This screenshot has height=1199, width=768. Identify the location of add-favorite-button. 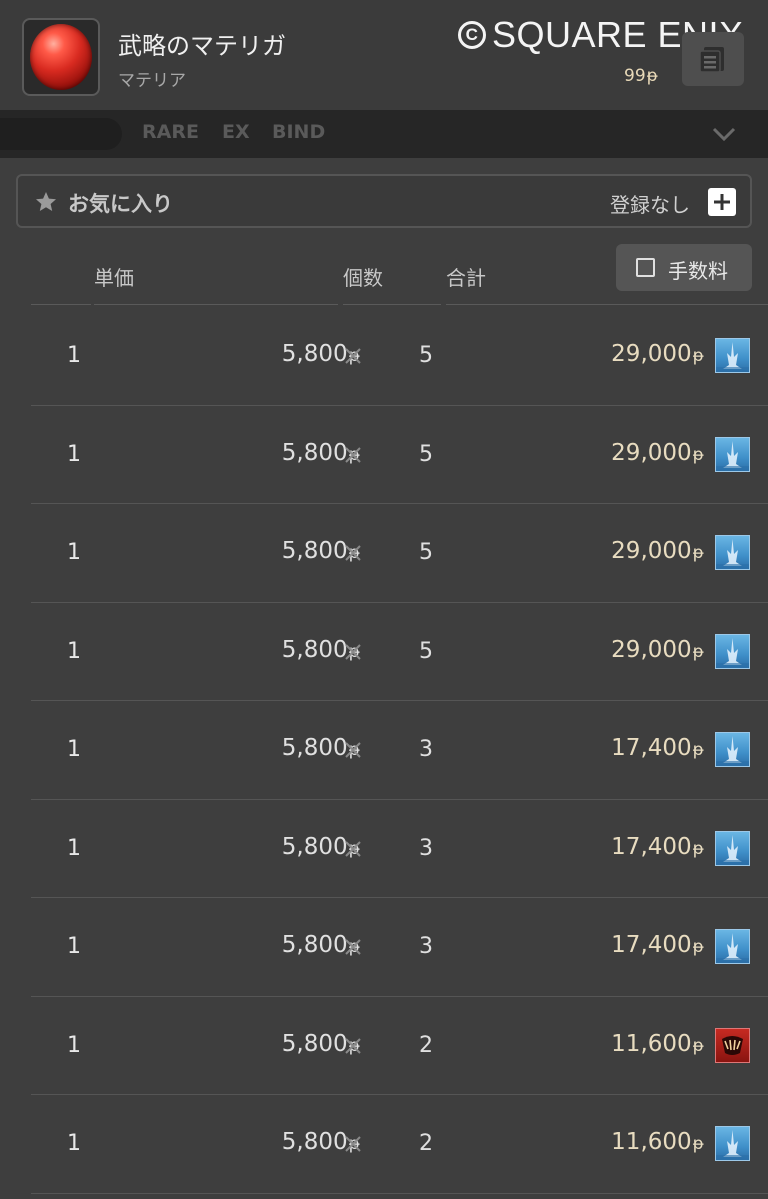
(722, 202).